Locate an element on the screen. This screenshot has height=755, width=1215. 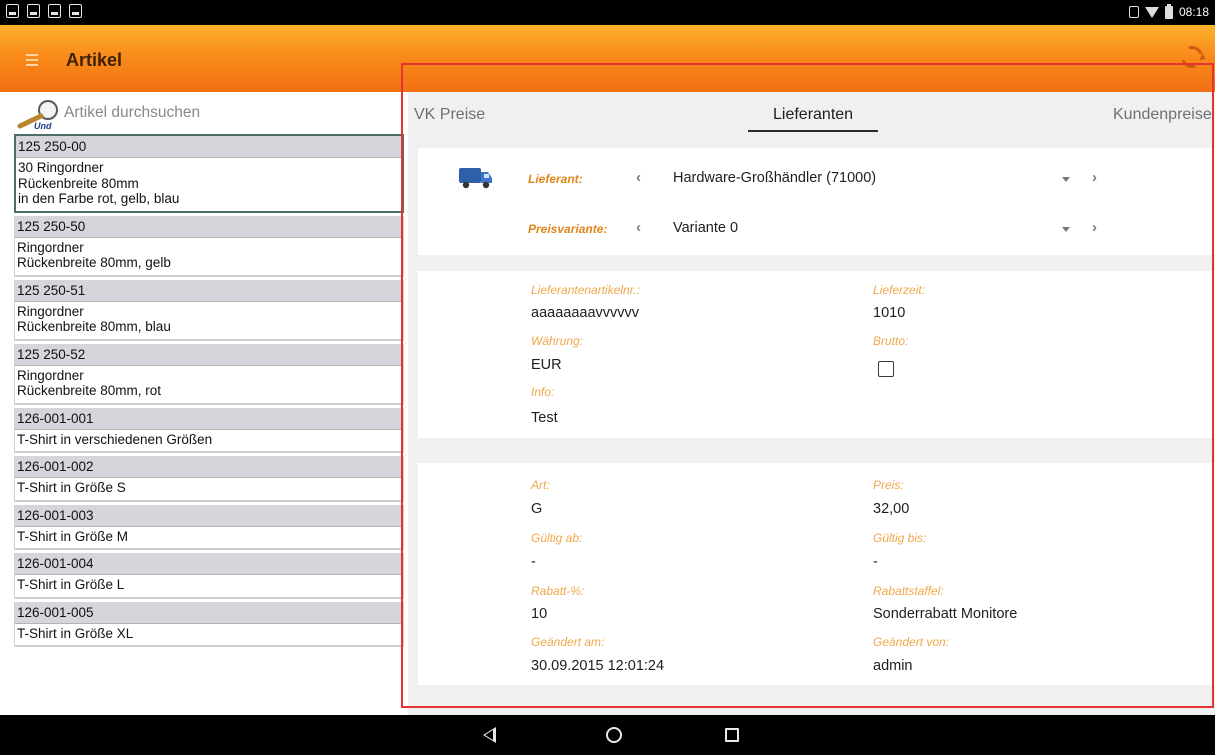
clock: 08:18 is located at coordinates (1193, 12).